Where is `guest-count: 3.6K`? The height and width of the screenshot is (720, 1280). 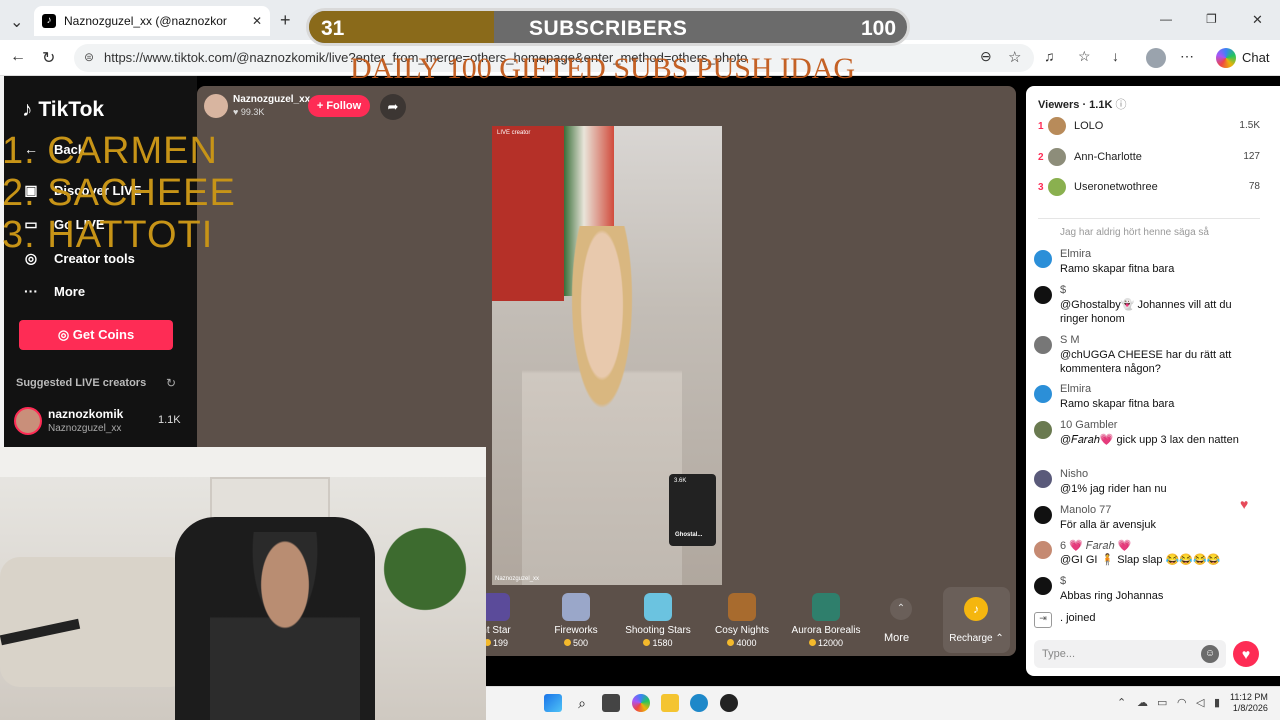
guest-count: 3.6K is located at coordinates (680, 481).